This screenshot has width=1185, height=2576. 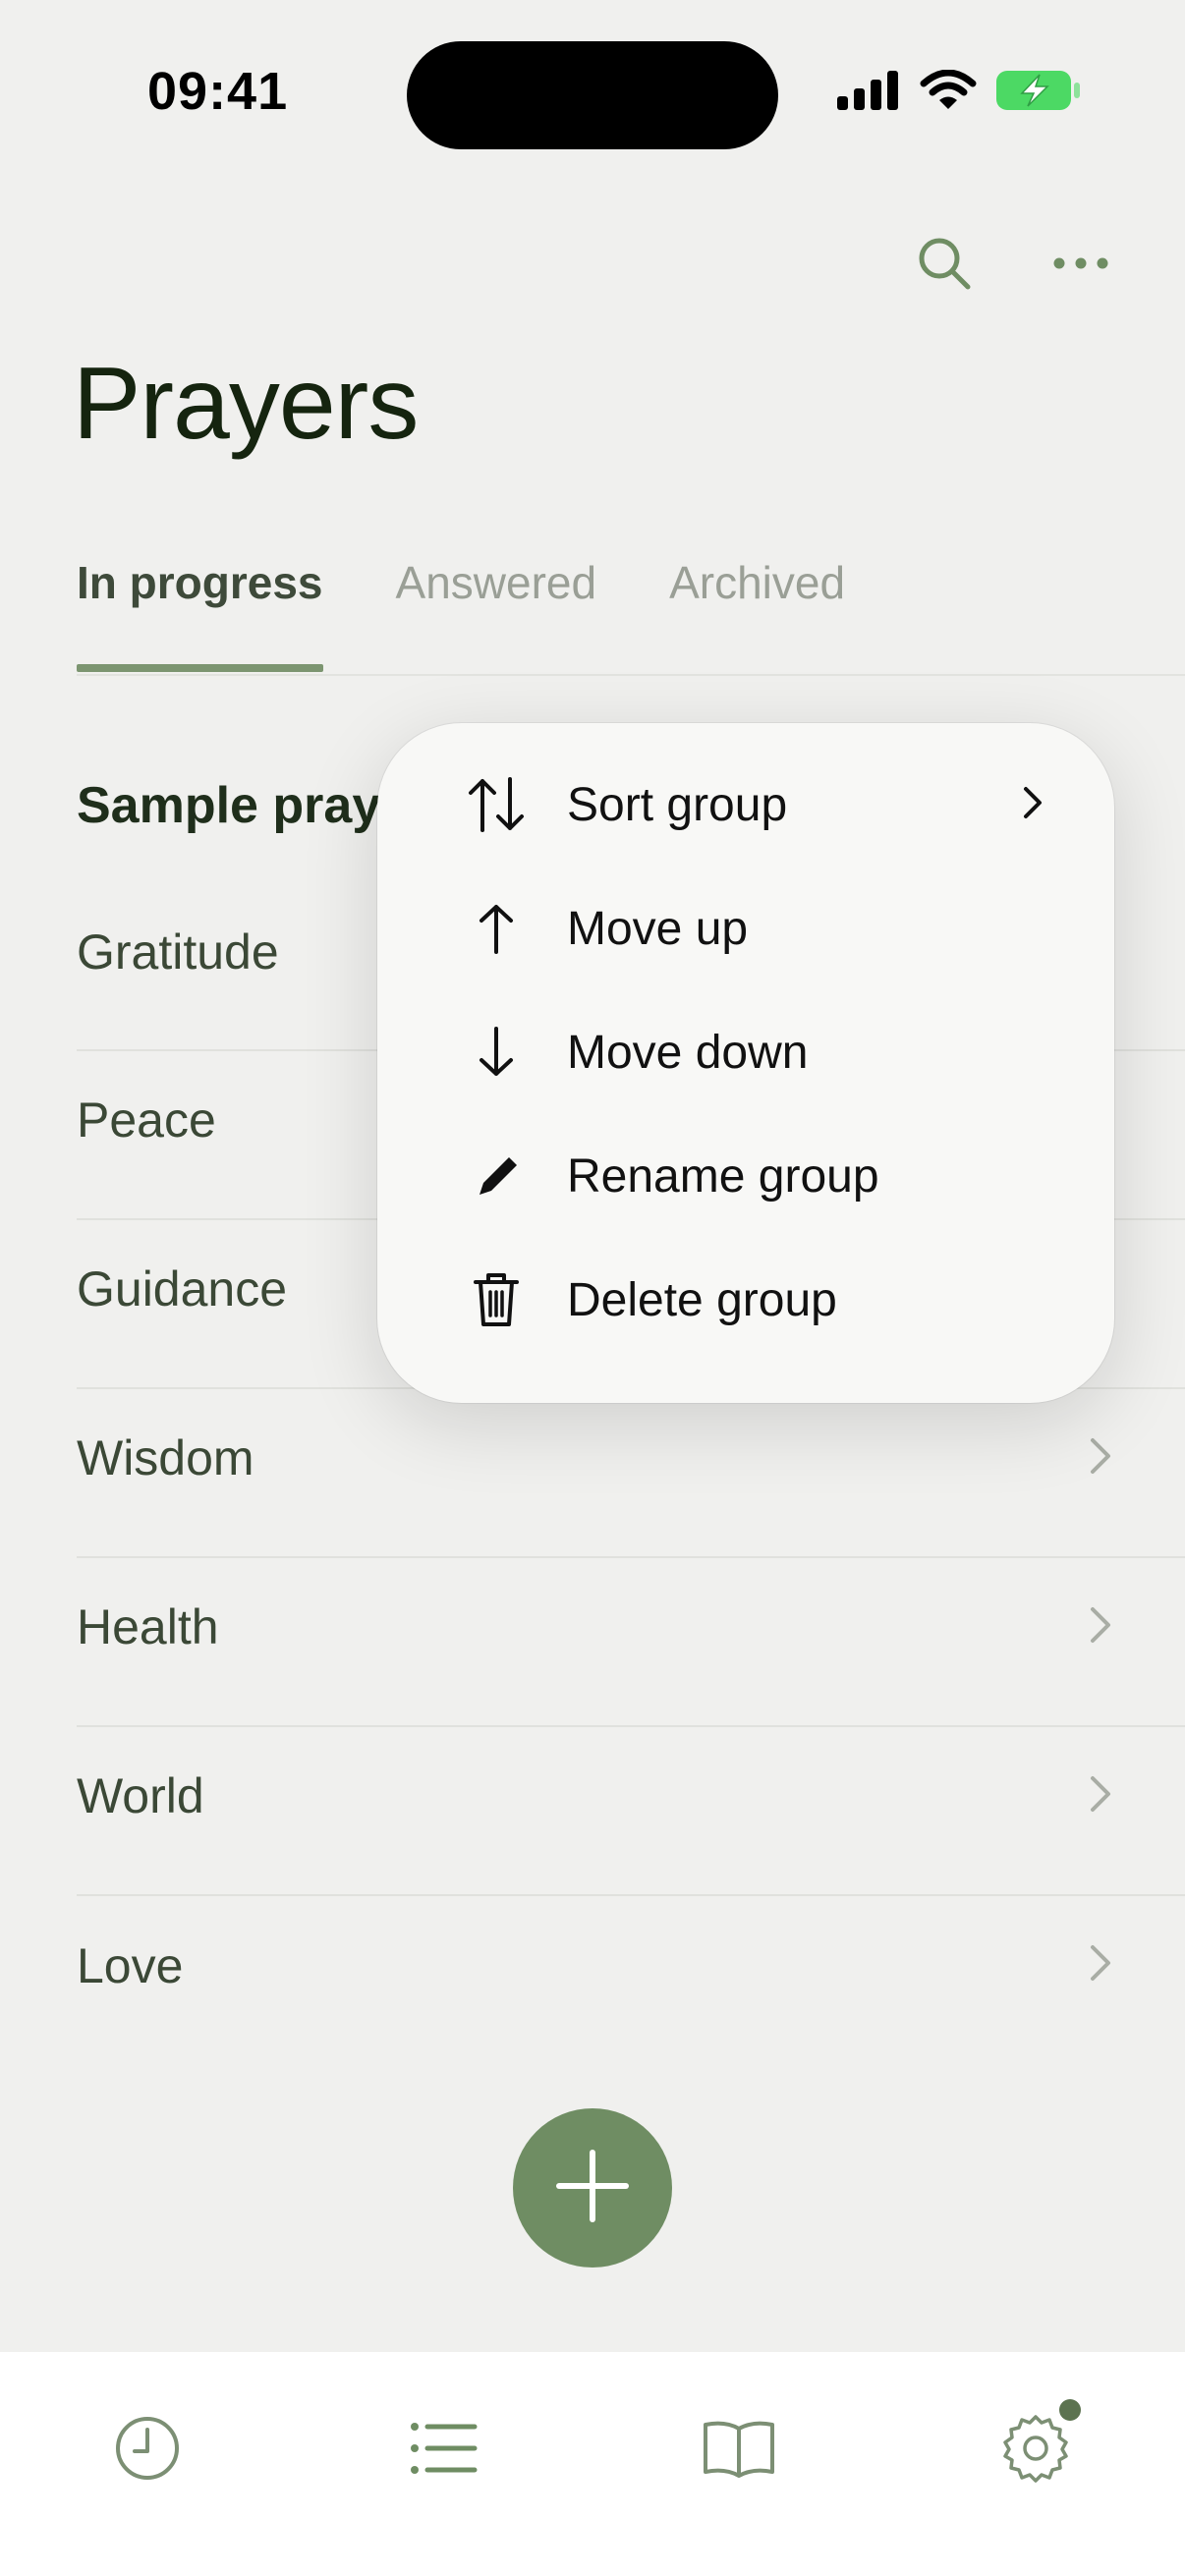 I want to click on search-button, so click(x=945, y=265).